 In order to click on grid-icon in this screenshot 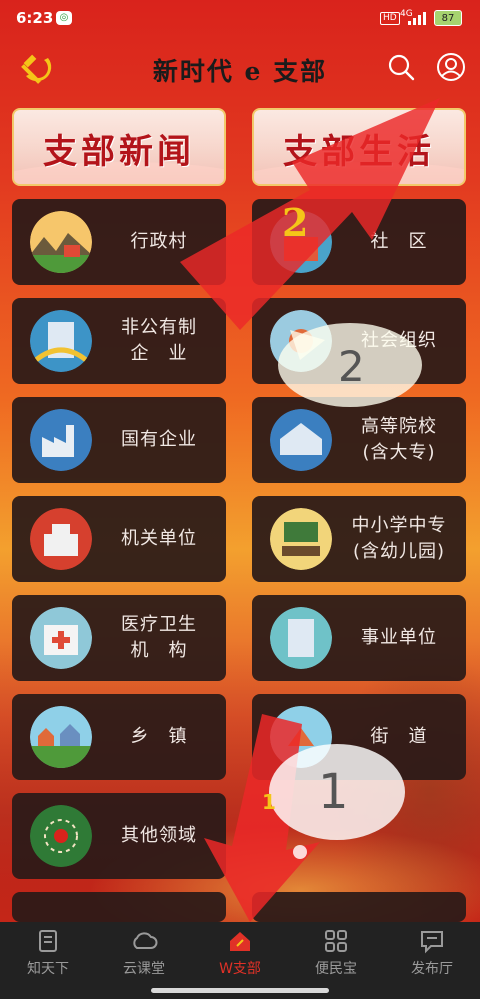, I will do `click(336, 941)`.